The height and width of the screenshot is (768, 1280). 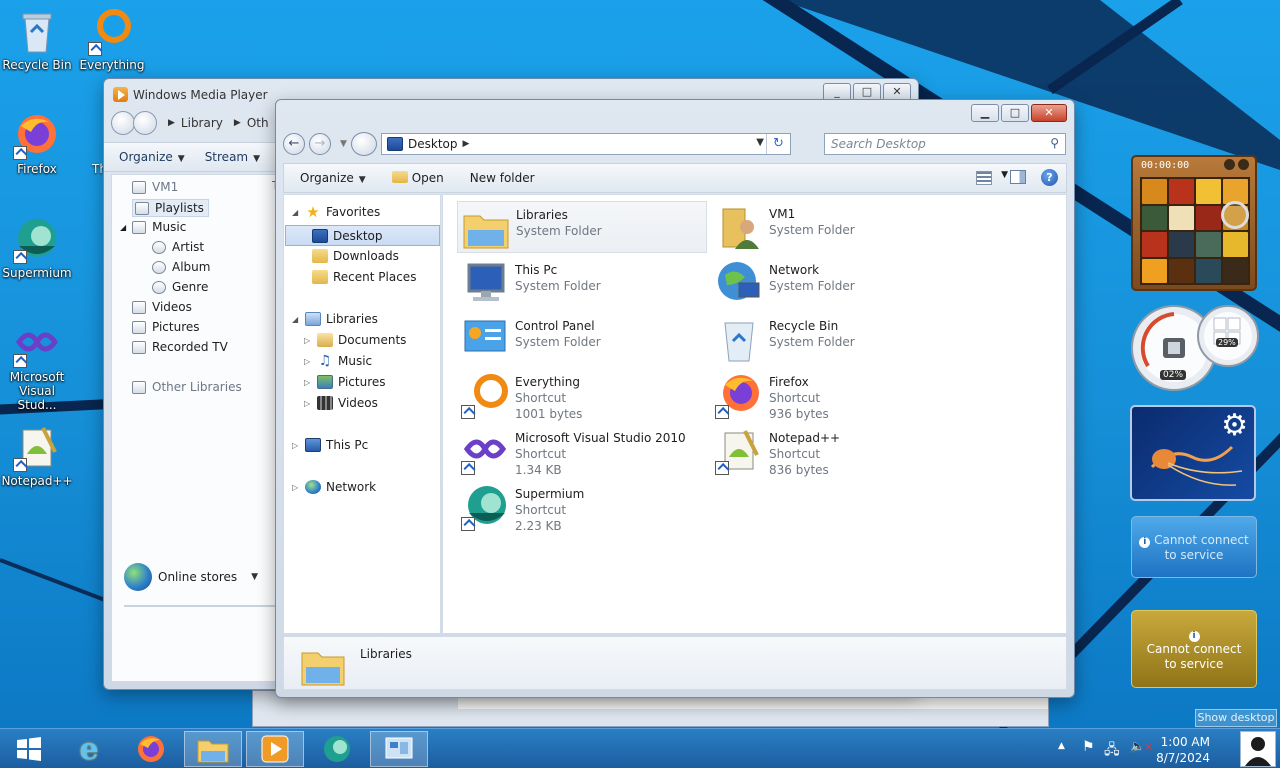 What do you see at coordinates (145, 123) in the screenshot?
I see `forward-button` at bounding box center [145, 123].